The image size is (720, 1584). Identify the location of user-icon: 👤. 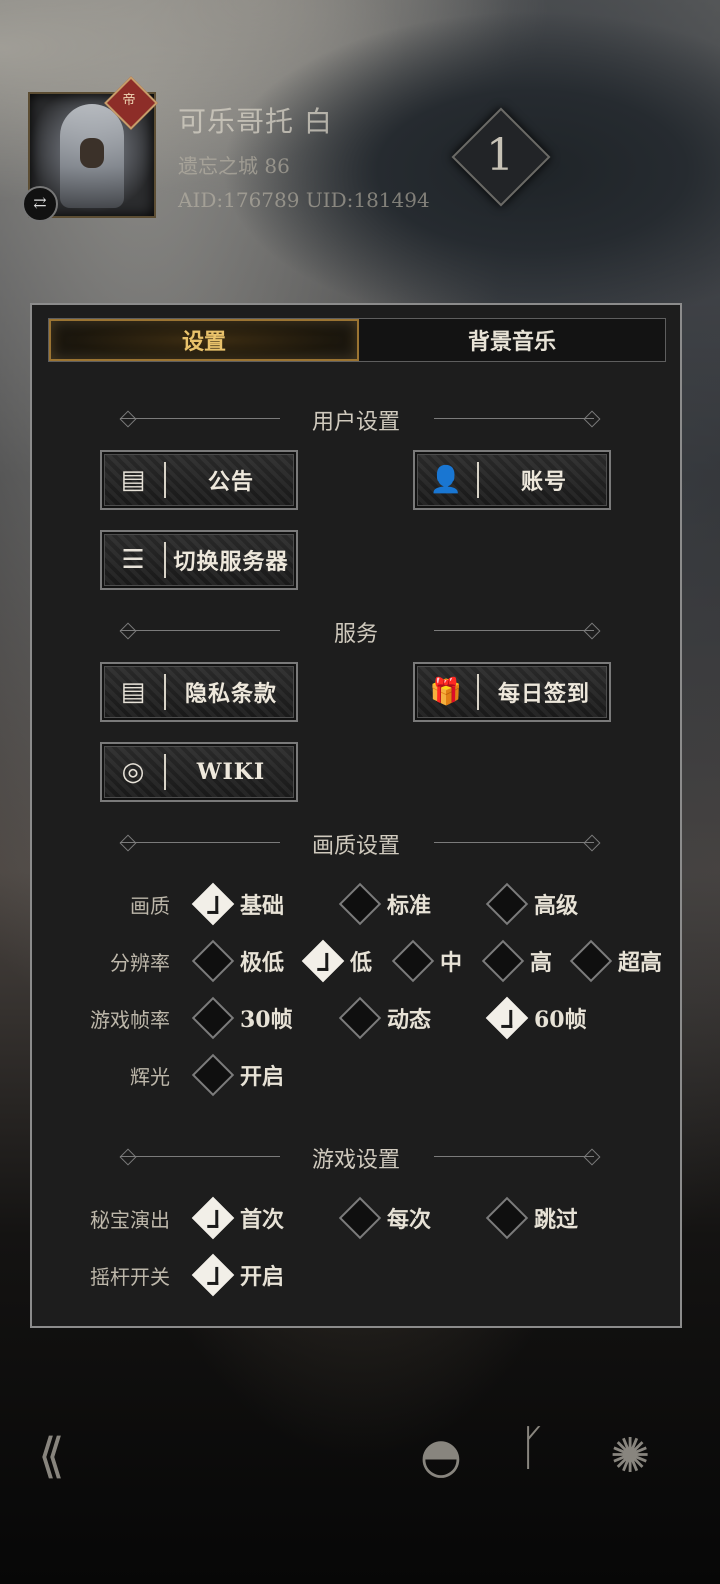
(446, 480).